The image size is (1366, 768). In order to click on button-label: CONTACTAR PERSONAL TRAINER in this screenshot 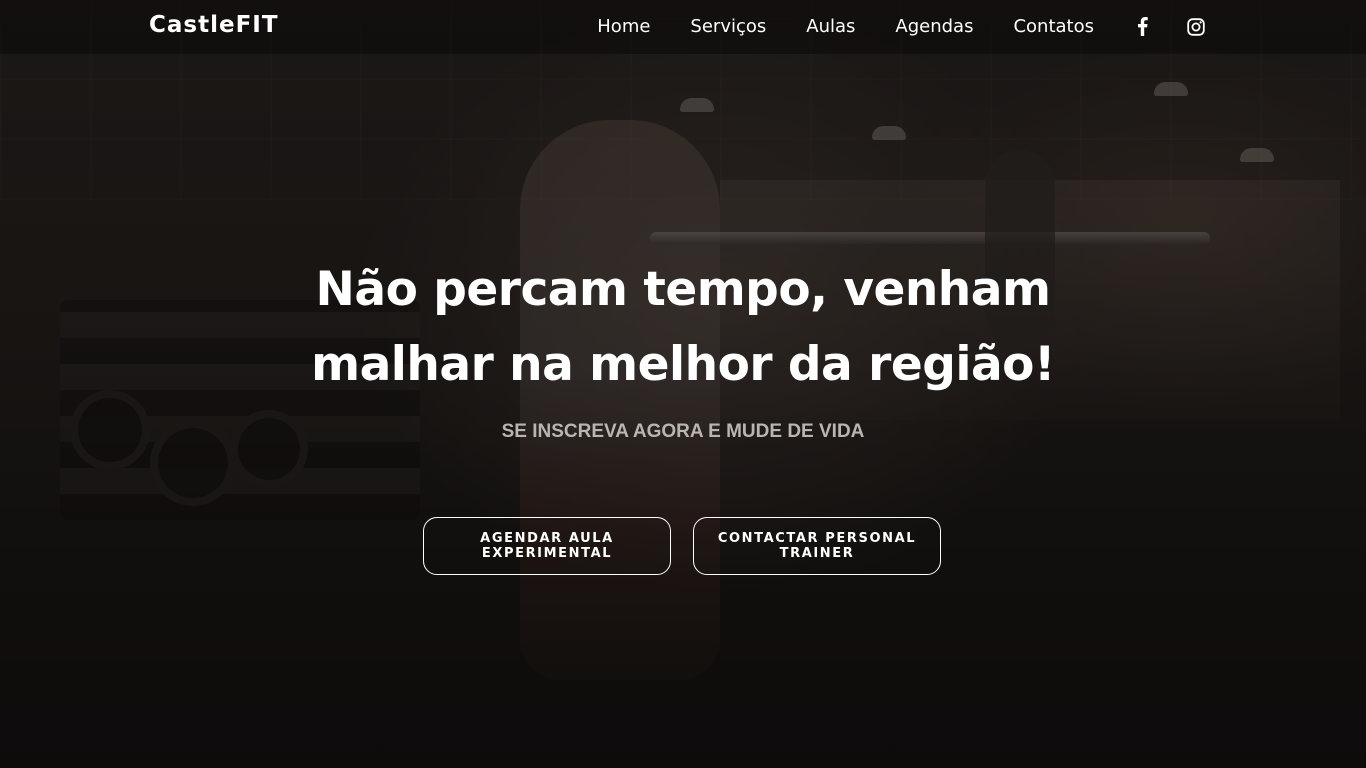, I will do `click(817, 546)`.